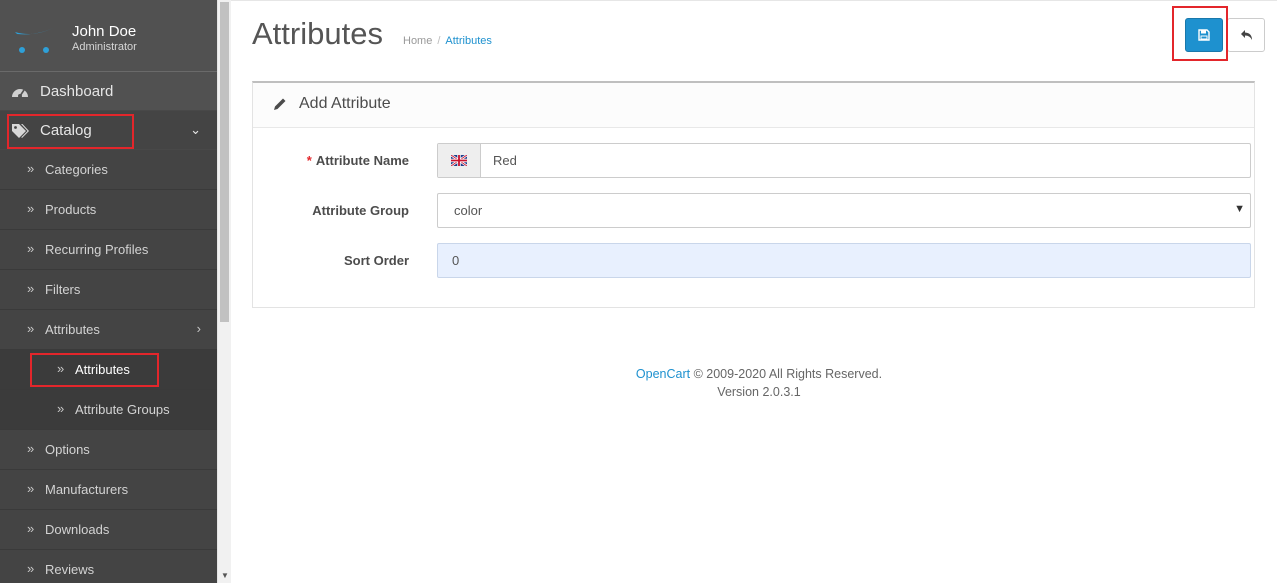  What do you see at coordinates (317, 33) in the screenshot?
I see `page-title: Attributes` at bounding box center [317, 33].